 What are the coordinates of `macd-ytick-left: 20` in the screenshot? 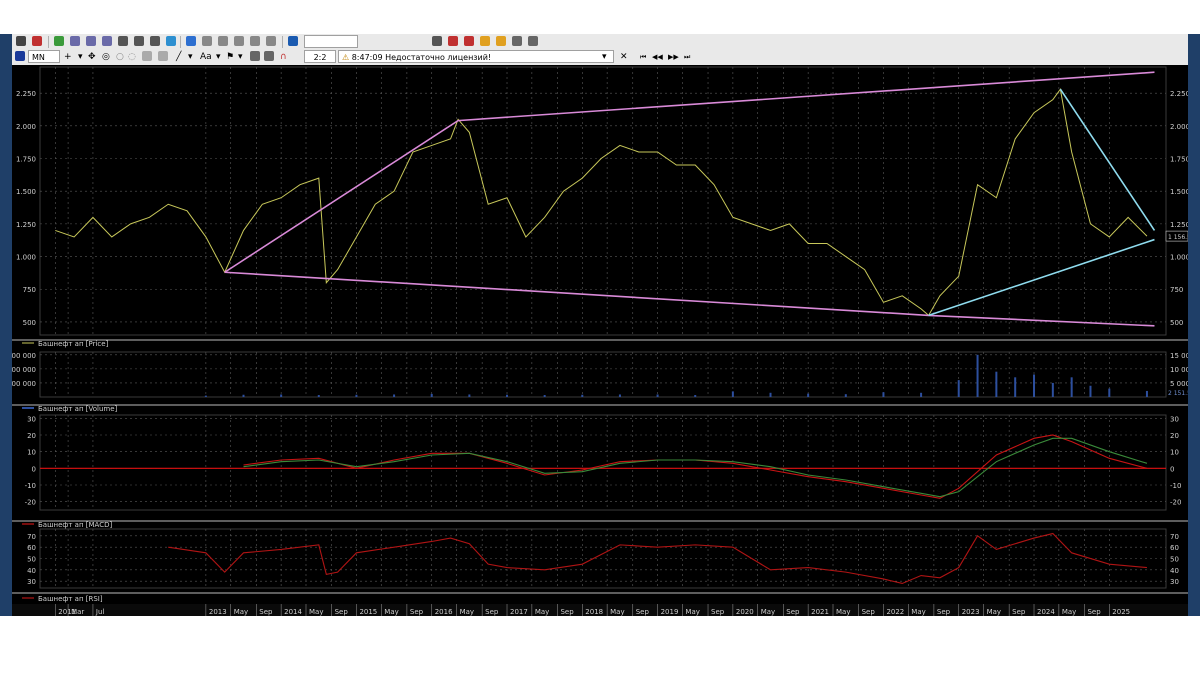 It's located at (31, 436).